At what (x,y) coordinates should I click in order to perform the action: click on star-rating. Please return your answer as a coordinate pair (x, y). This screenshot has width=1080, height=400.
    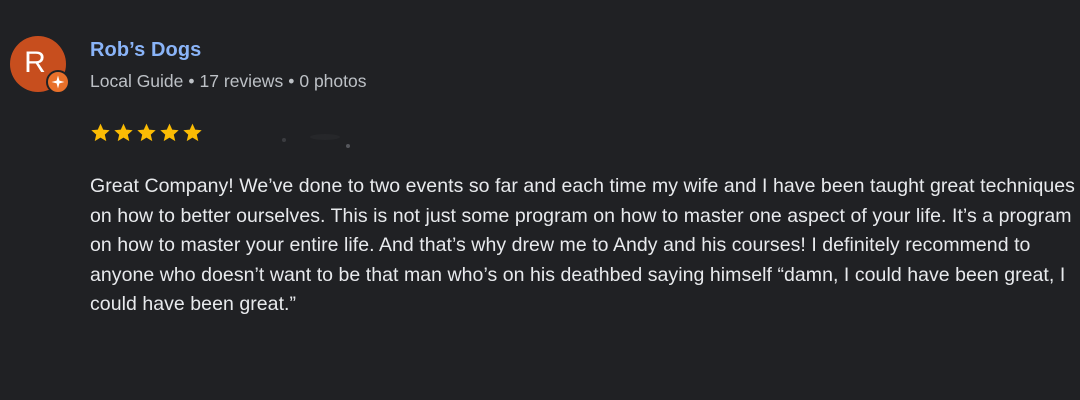
    Looking at the image, I should click on (146, 132).